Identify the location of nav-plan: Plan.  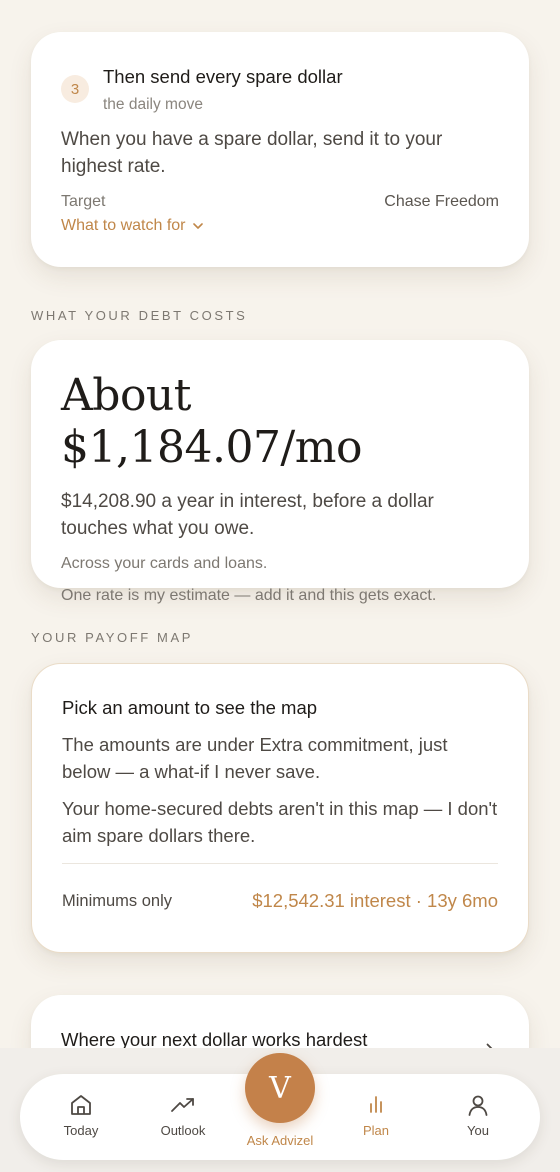
(376, 1115).